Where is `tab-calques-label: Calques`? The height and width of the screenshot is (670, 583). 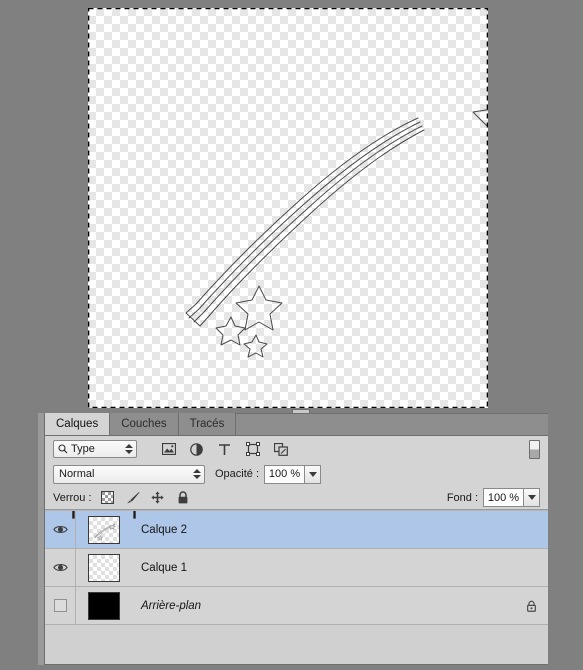
tab-calques-label: Calques is located at coordinates (77, 424).